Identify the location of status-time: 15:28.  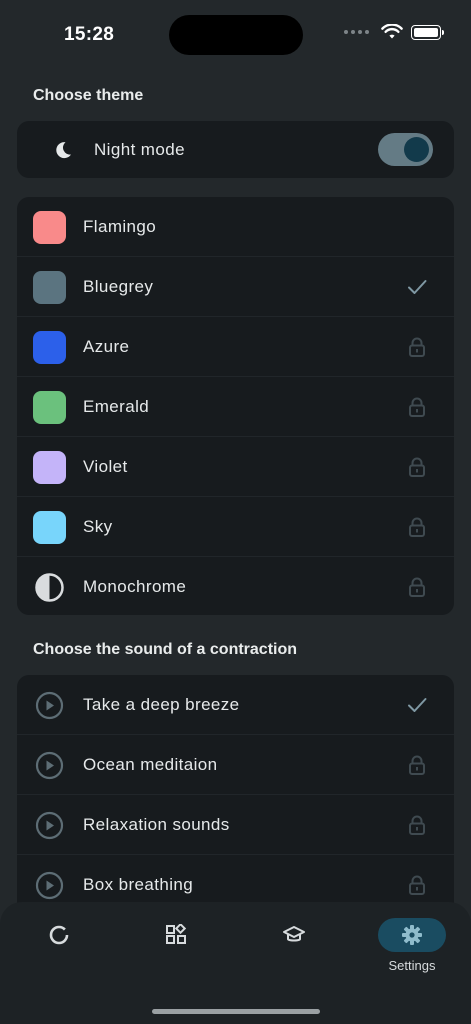
(89, 34).